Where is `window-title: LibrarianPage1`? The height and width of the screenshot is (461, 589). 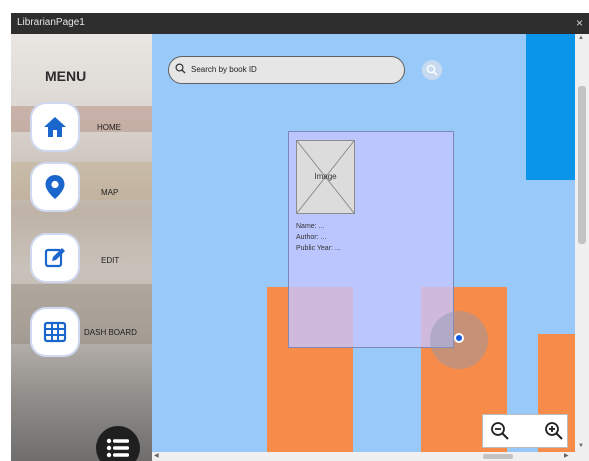 window-title: LibrarianPage1 is located at coordinates (51, 22).